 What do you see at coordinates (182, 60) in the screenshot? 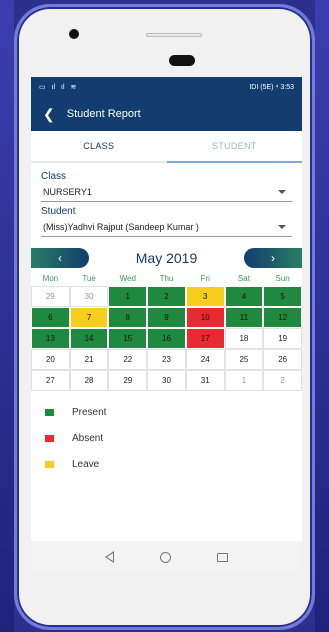
I see `sensor-notch` at bounding box center [182, 60].